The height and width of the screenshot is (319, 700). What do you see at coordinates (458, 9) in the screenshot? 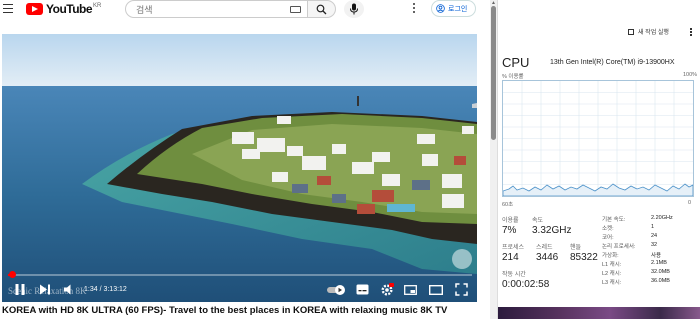
I see `login-label: 로그인` at bounding box center [458, 9].